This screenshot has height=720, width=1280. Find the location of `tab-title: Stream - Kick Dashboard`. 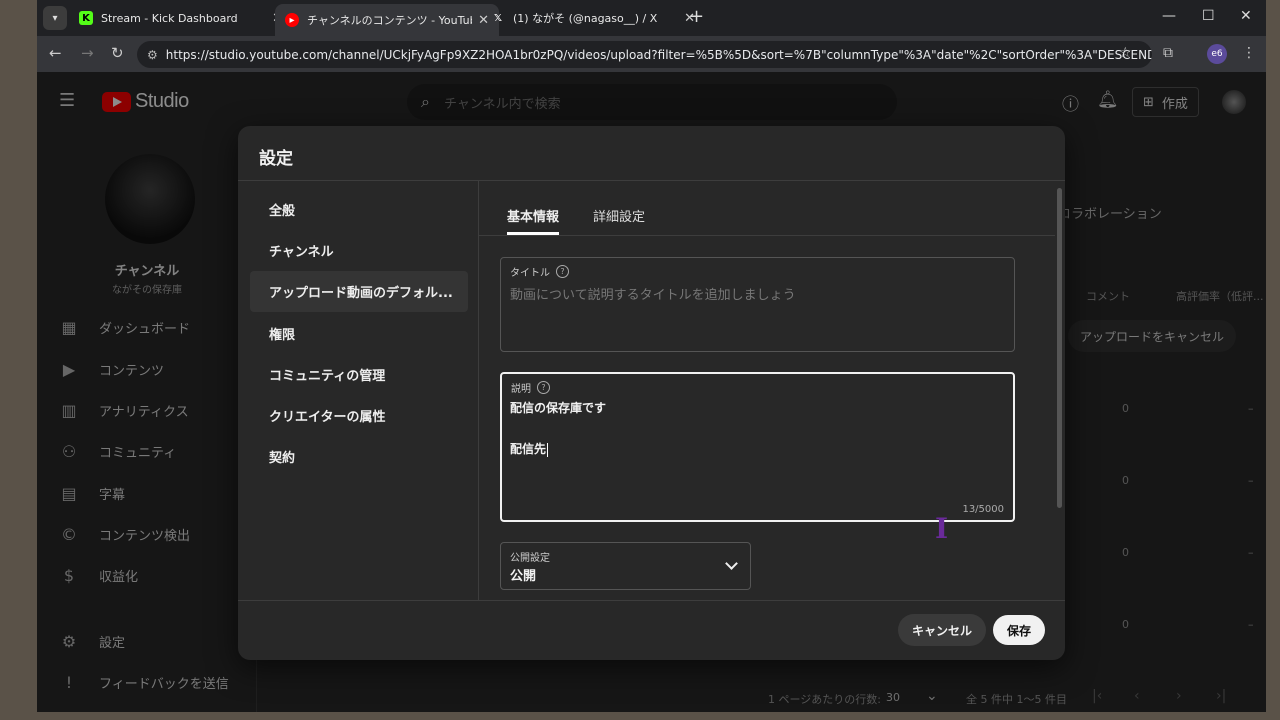

tab-title: Stream - Kick Dashboard is located at coordinates (169, 18).